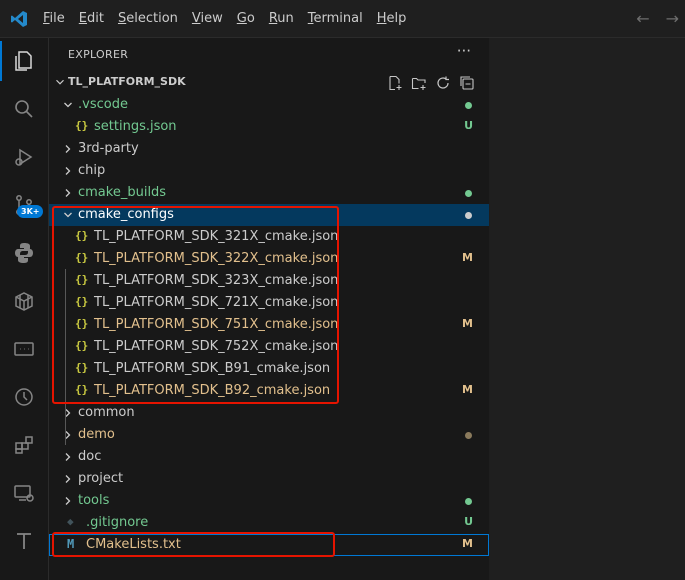 Image resolution: width=685 pixels, height=580 pixels. What do you see at coordinates (216, 302) in the screenshot?
I see `tree-item-label: TL_PLATFORM_SDK_721X_cmake.json` at bounding box center [216, 302].